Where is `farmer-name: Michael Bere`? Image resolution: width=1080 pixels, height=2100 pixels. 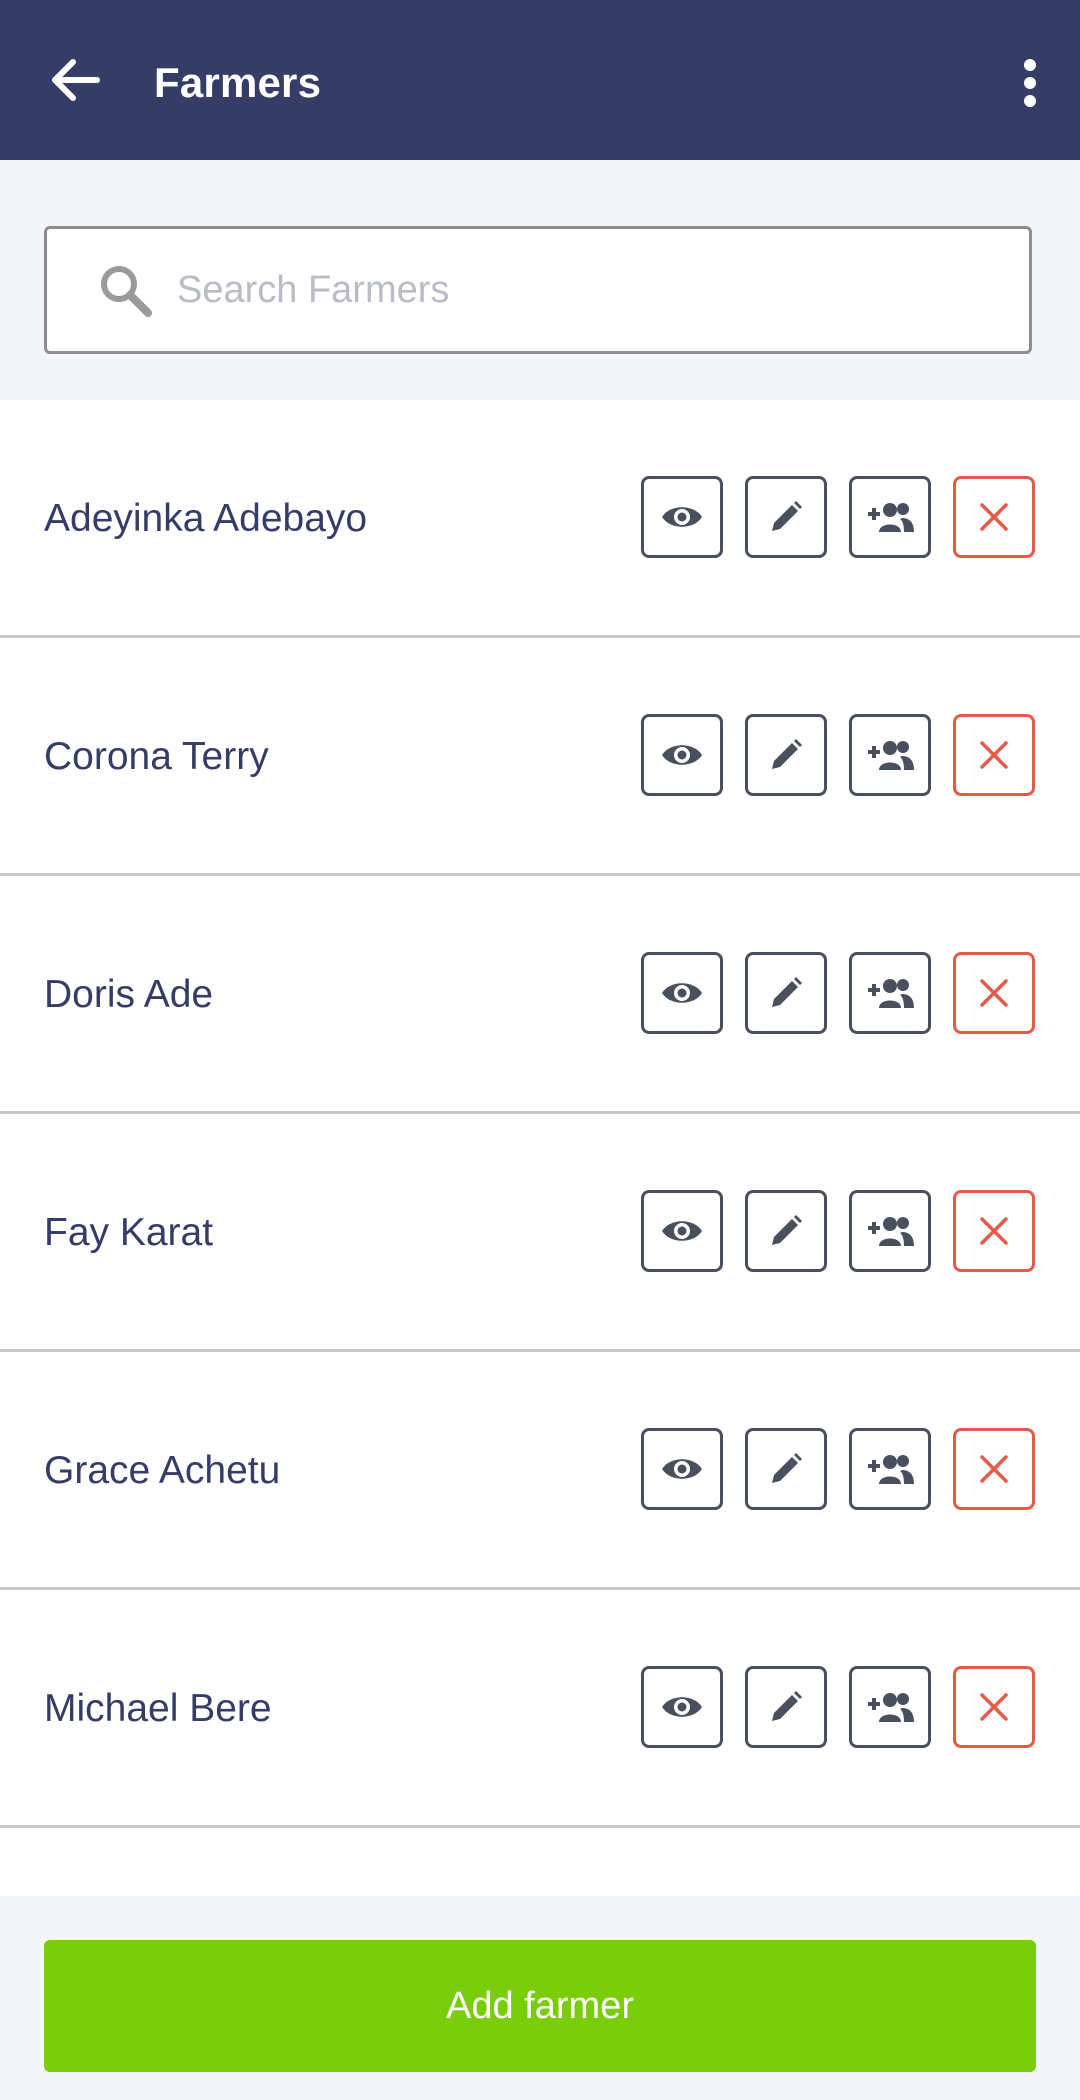
farmer-name: Michael Bere is located at coordinates (158, 1708).